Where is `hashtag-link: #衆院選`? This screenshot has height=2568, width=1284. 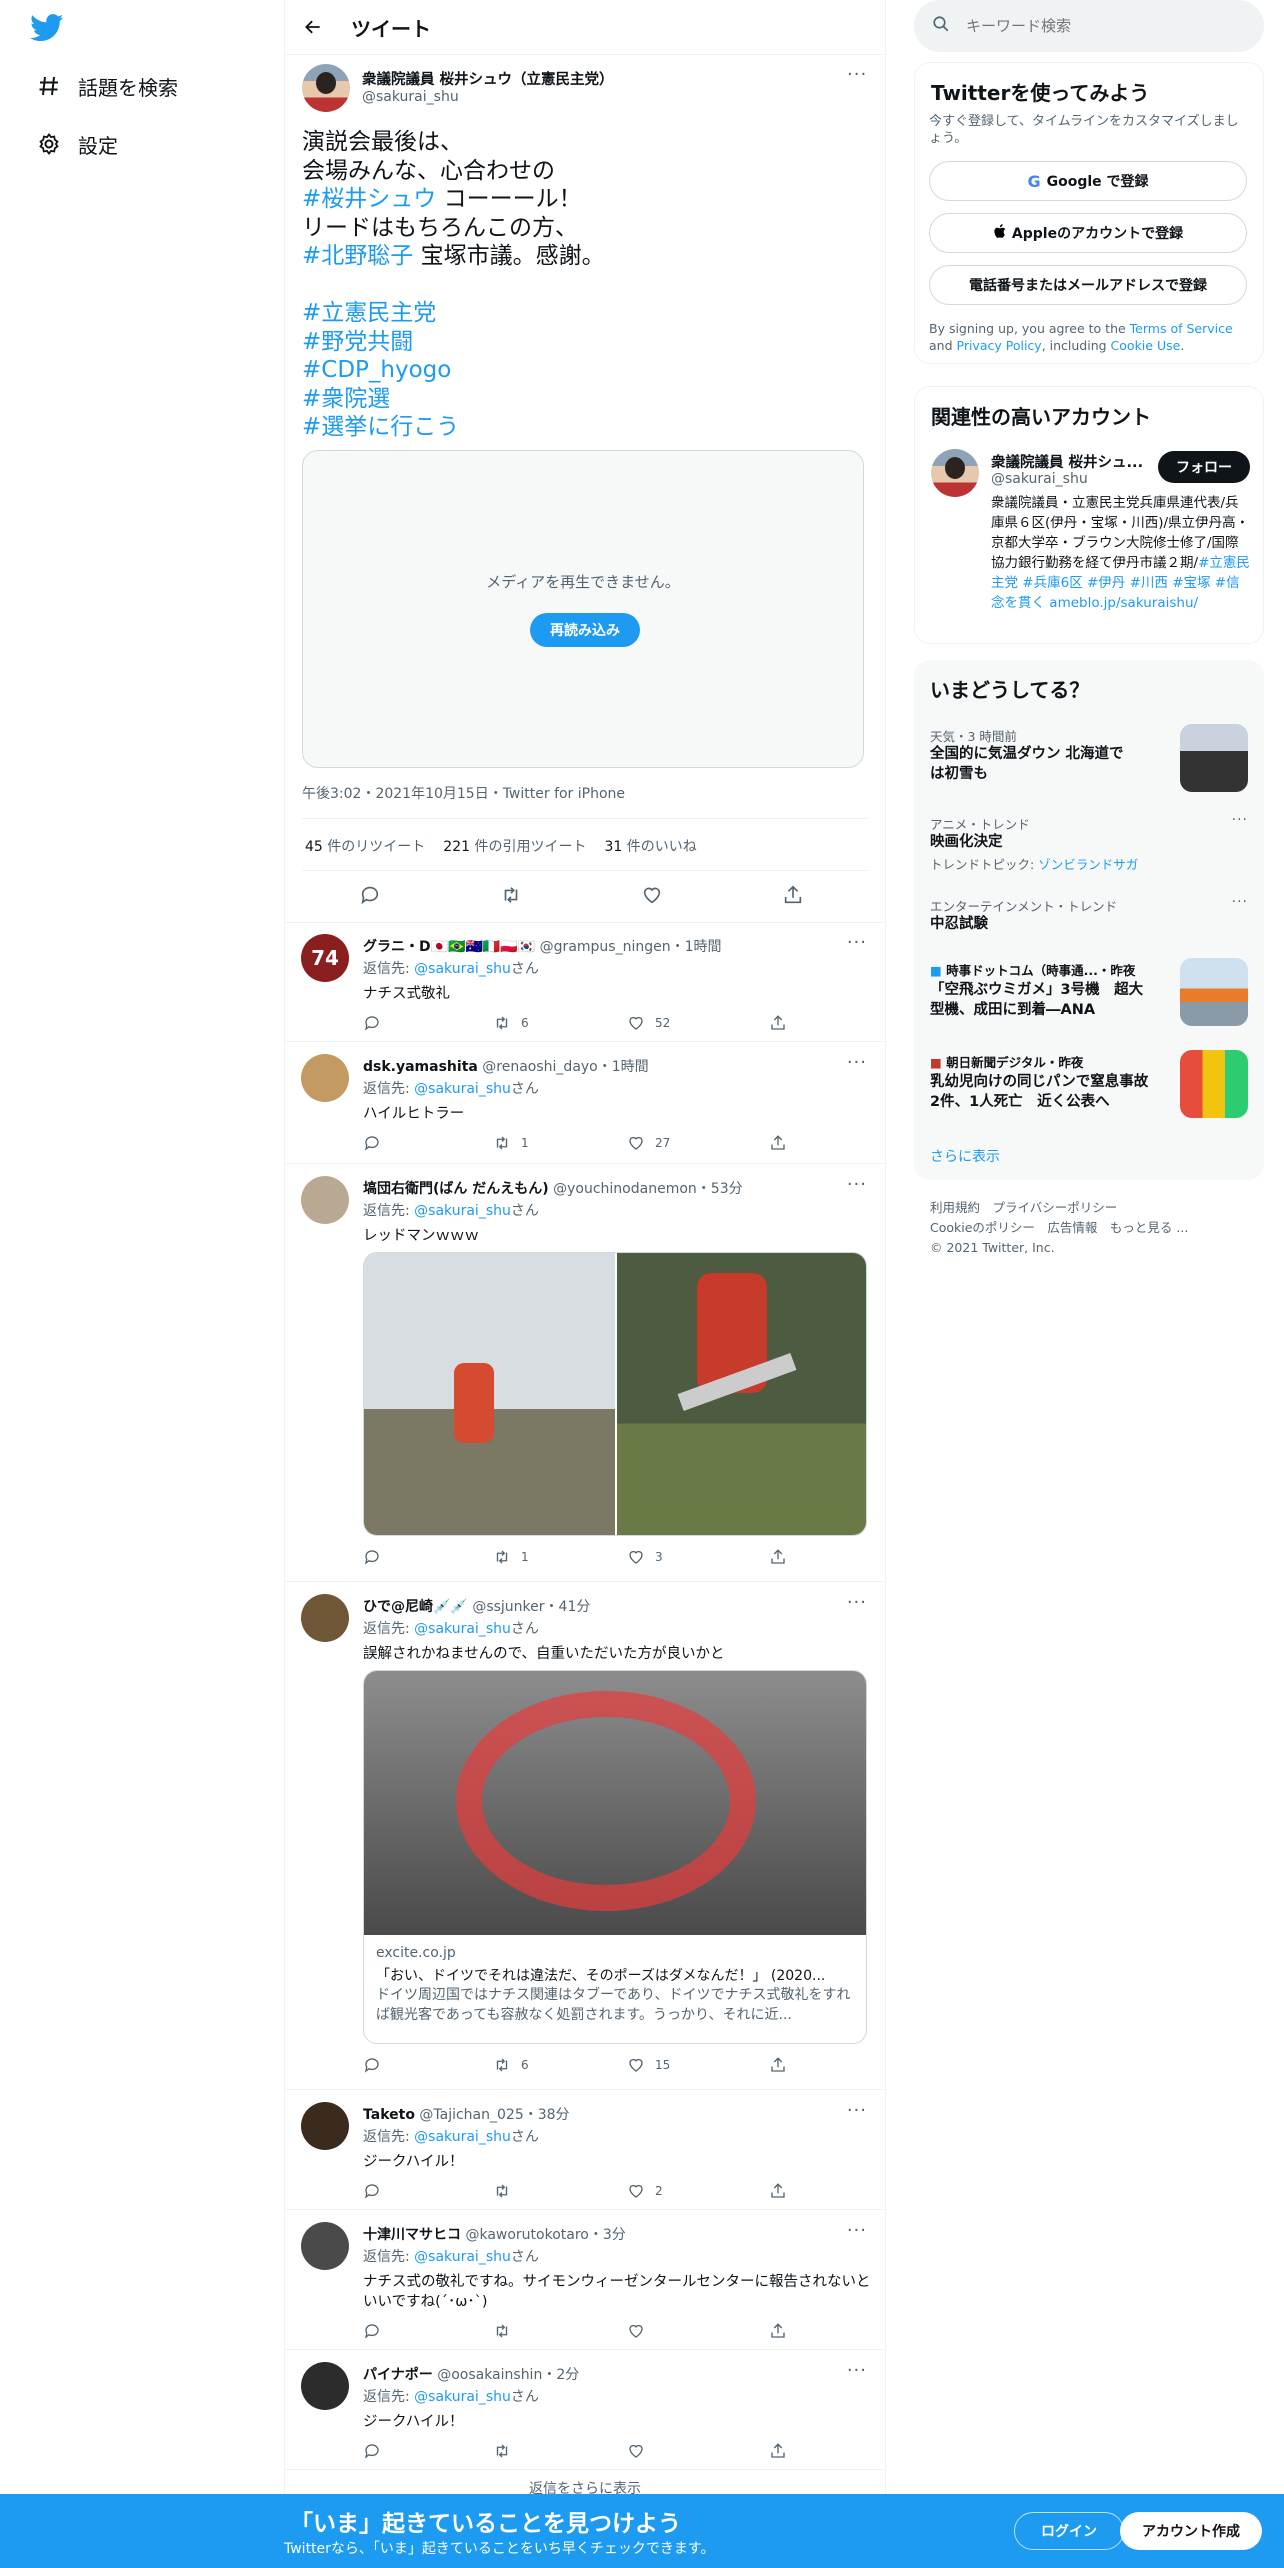
hashtag-link: #衆院選 is located at coordinates (346, 399).